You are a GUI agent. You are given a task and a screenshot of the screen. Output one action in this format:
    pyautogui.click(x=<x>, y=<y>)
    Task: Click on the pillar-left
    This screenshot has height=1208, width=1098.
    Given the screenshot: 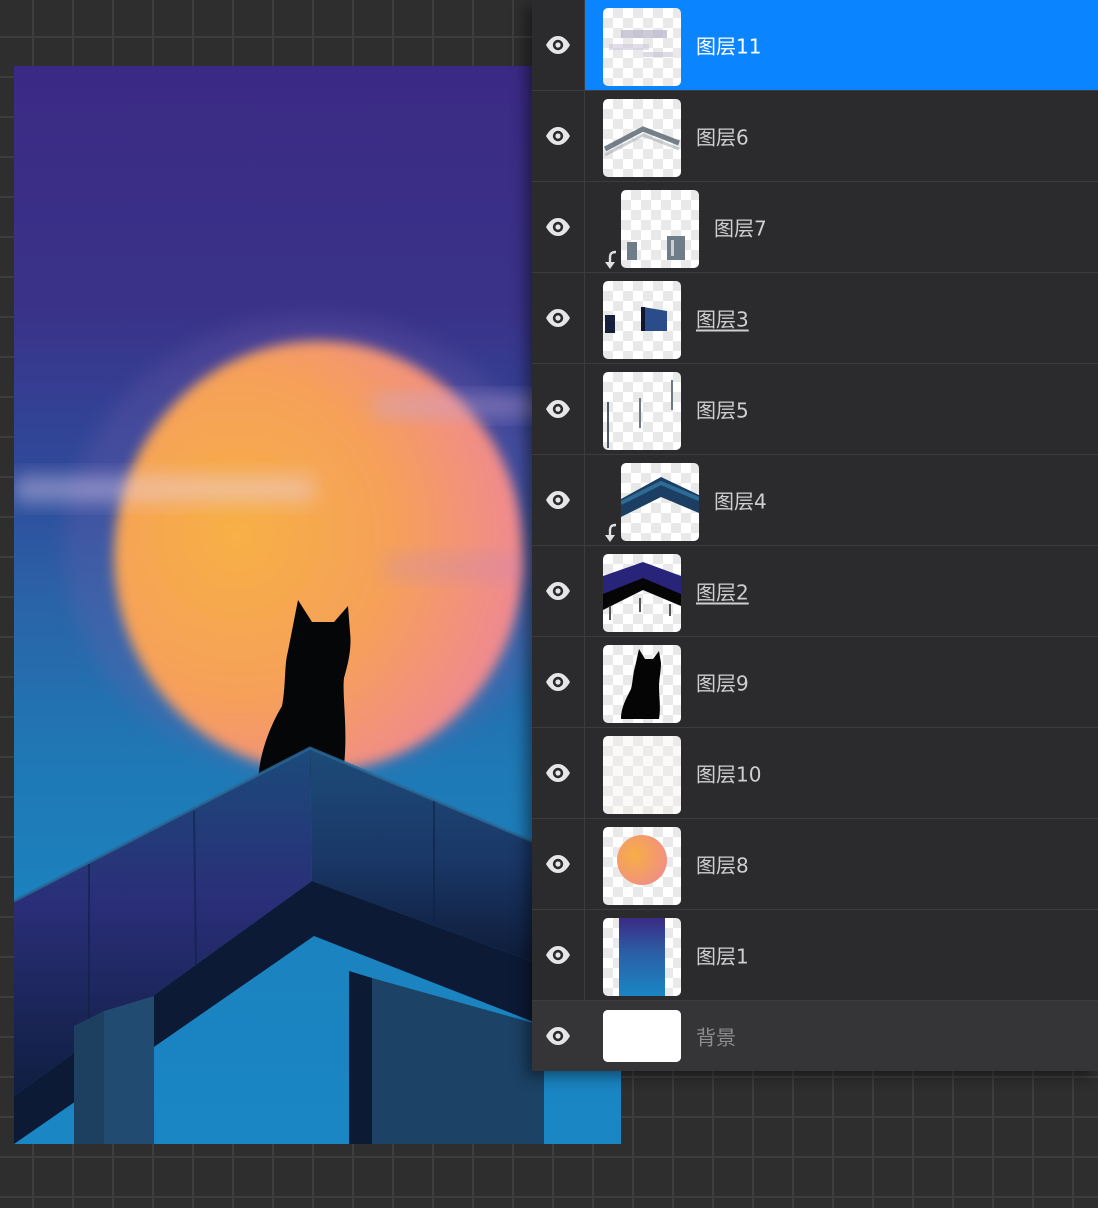 What is the action you would take?
    pyautogui.click(x=89, y=1077)
    